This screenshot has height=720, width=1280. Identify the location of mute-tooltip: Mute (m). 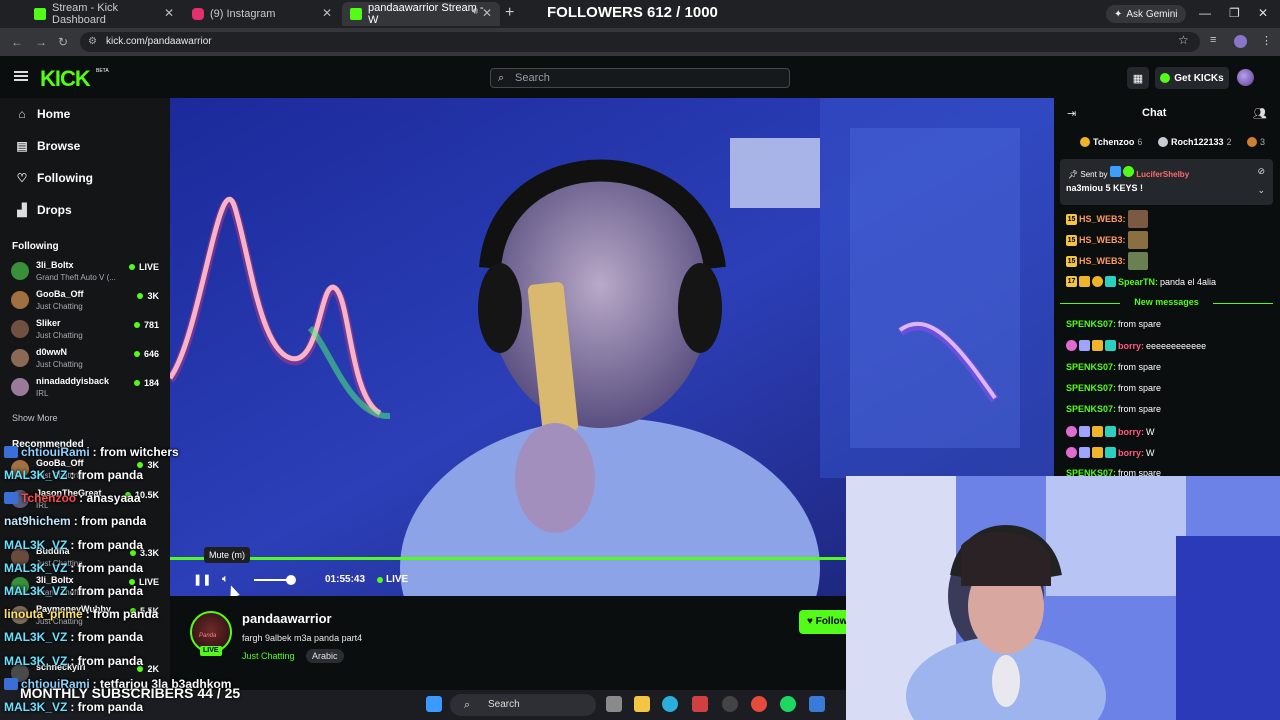
(227, 555).